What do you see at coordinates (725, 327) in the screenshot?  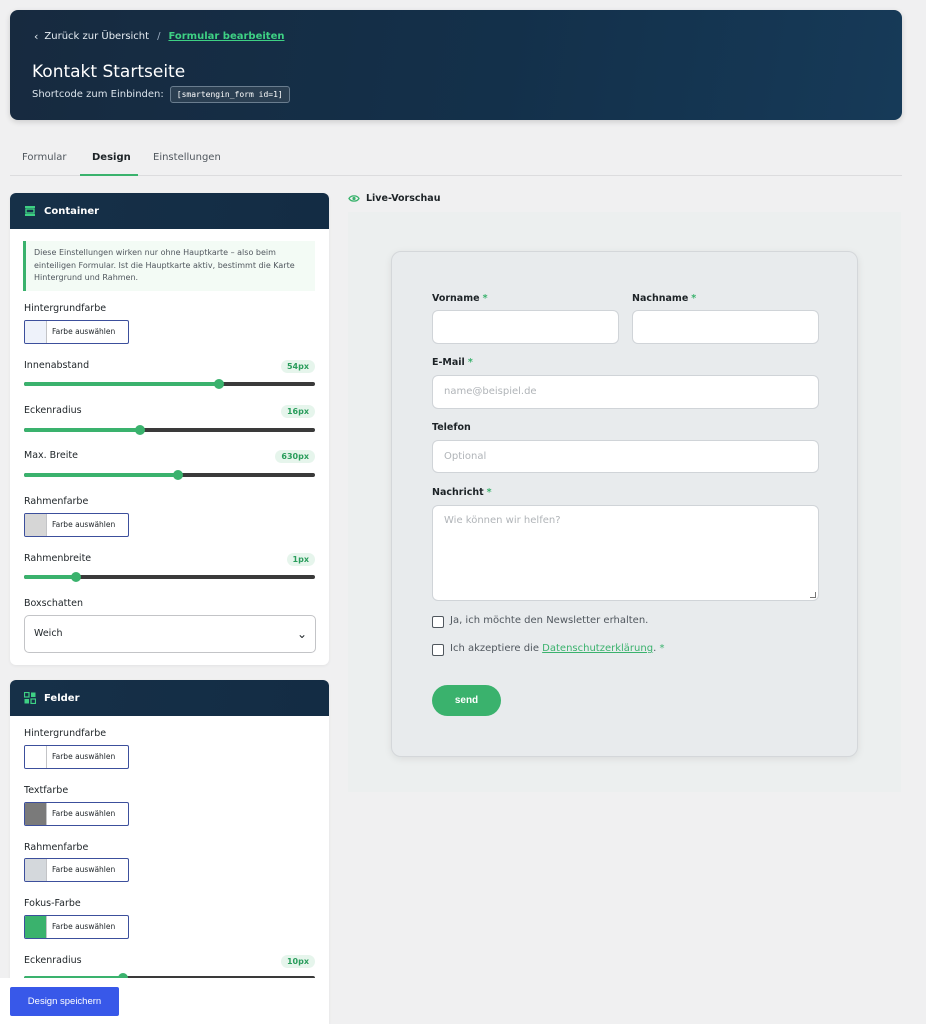 I see `nachname-input` at bounding box center [725, 327].